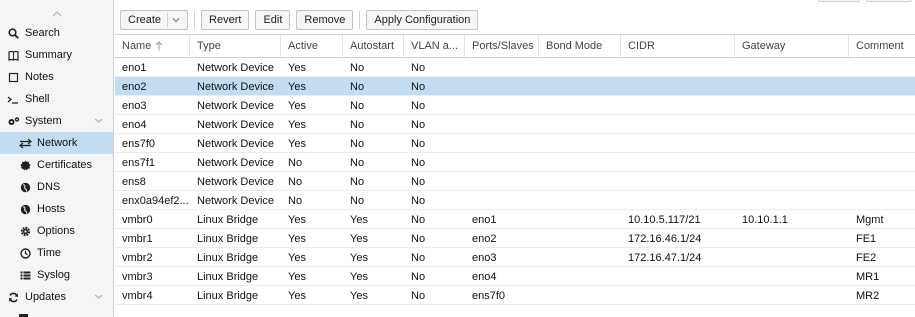 The image size is (915, 317). Describe the element at coordinates (56, 55) in the screenshot. I see `sidebar-item-summary: Summary` at that location.